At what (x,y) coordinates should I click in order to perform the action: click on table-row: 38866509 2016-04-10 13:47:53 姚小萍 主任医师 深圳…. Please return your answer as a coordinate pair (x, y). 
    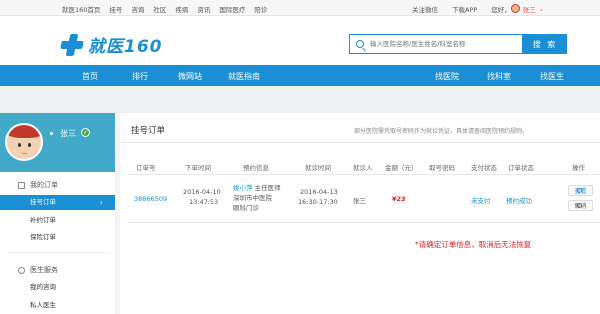
    Looking at the image, I should click on (364, 199).